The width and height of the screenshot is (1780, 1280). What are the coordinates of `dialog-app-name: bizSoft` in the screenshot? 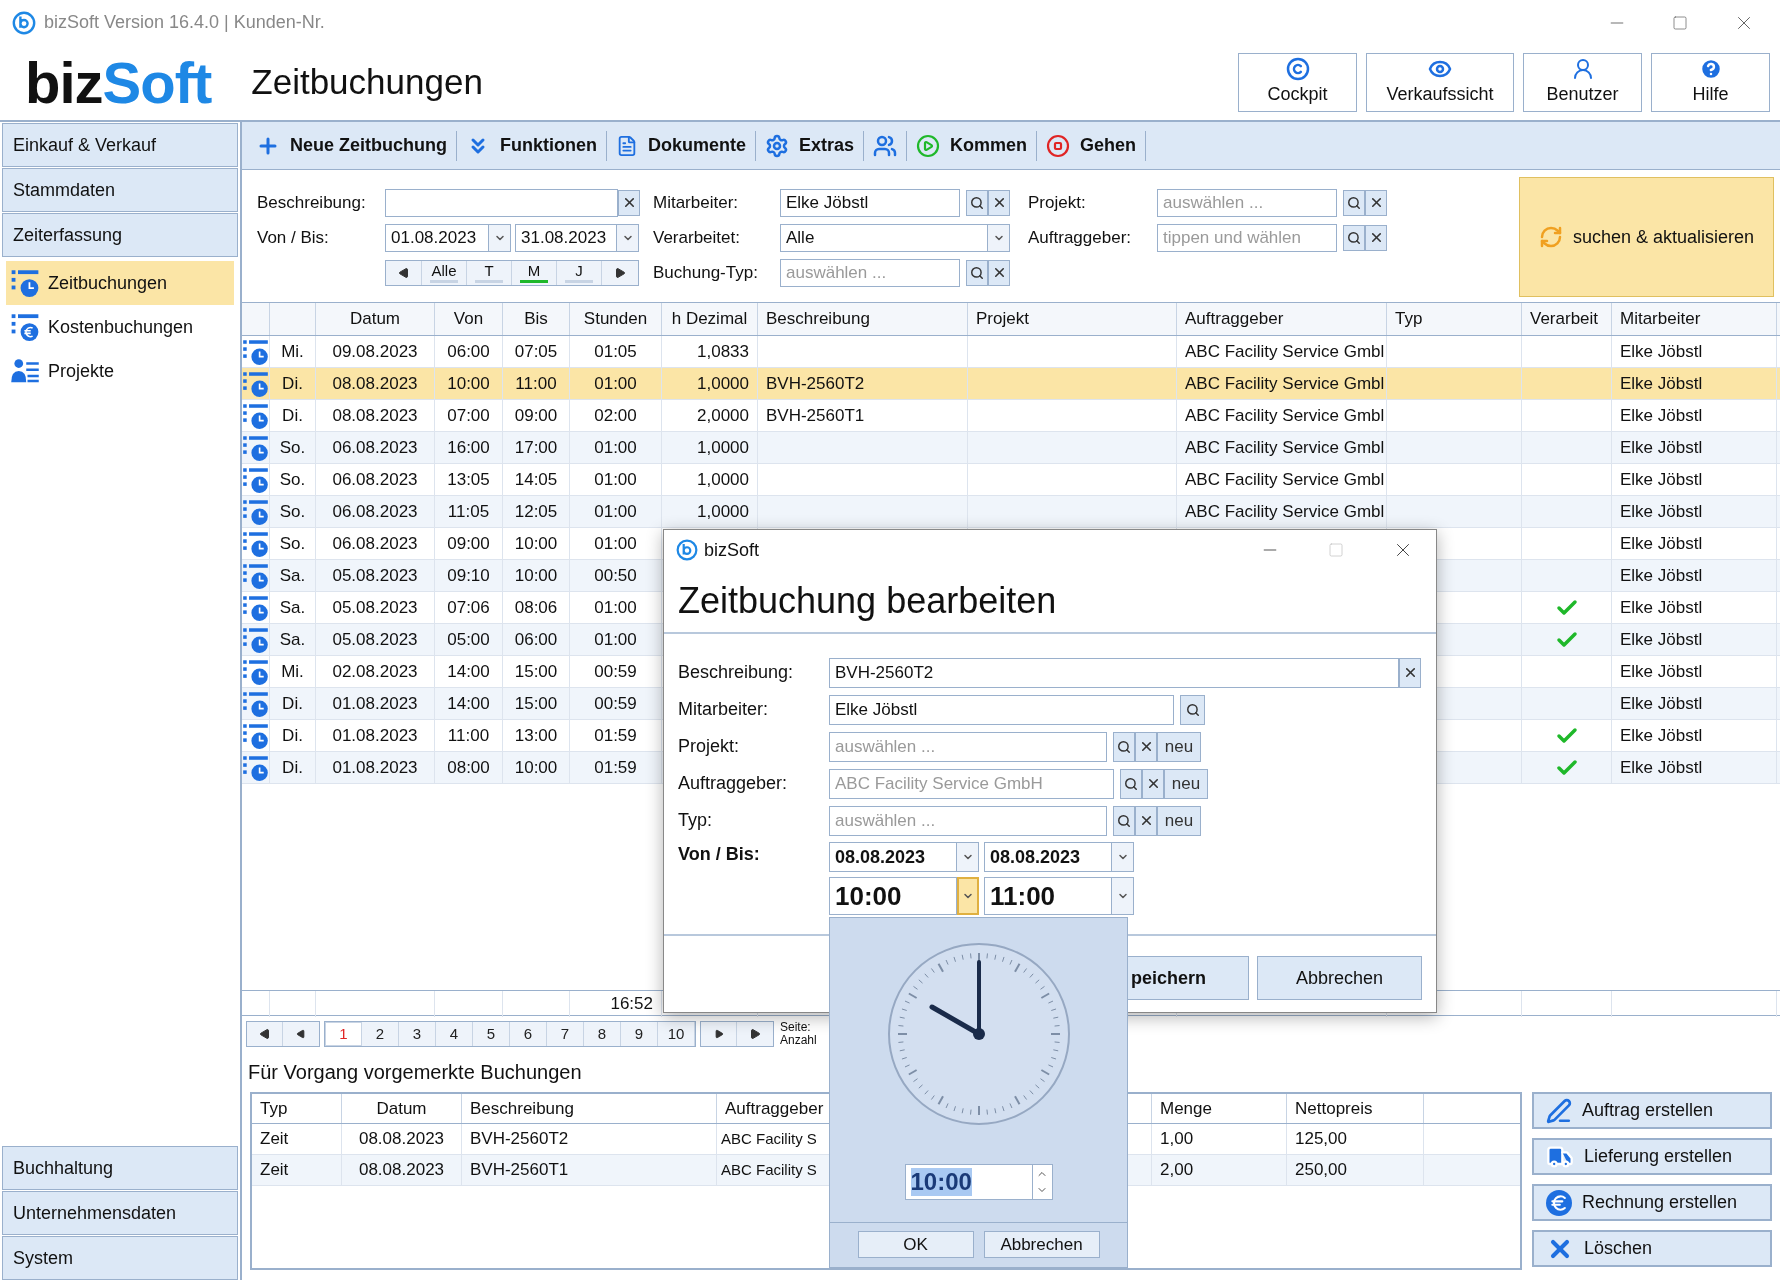 It's located at (732, 550).